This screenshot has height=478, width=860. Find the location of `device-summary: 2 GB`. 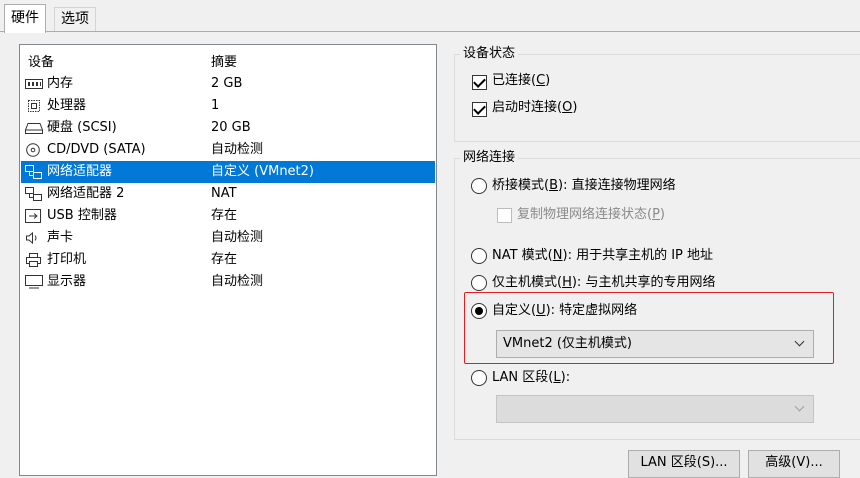

device-summary: 2 GB is located at coordinates (227, 83).